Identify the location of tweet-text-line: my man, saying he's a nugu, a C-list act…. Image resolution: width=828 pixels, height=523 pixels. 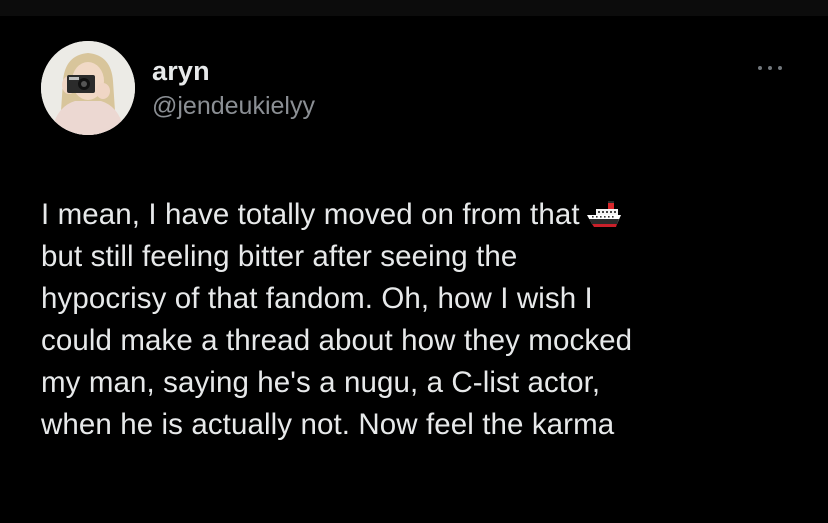
(426, 383).